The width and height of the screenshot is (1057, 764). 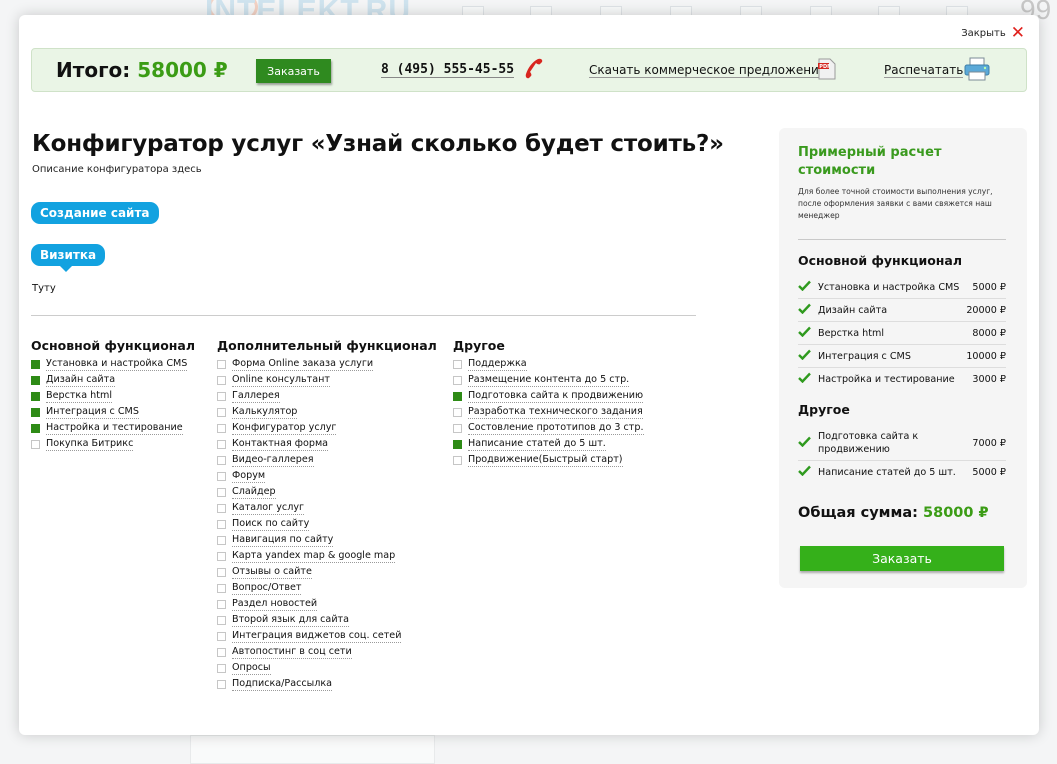 What do you see at coordinates (327, 396) in the screenshot?
I see `option-item: Галлерея` at bounding box center [327, 396].